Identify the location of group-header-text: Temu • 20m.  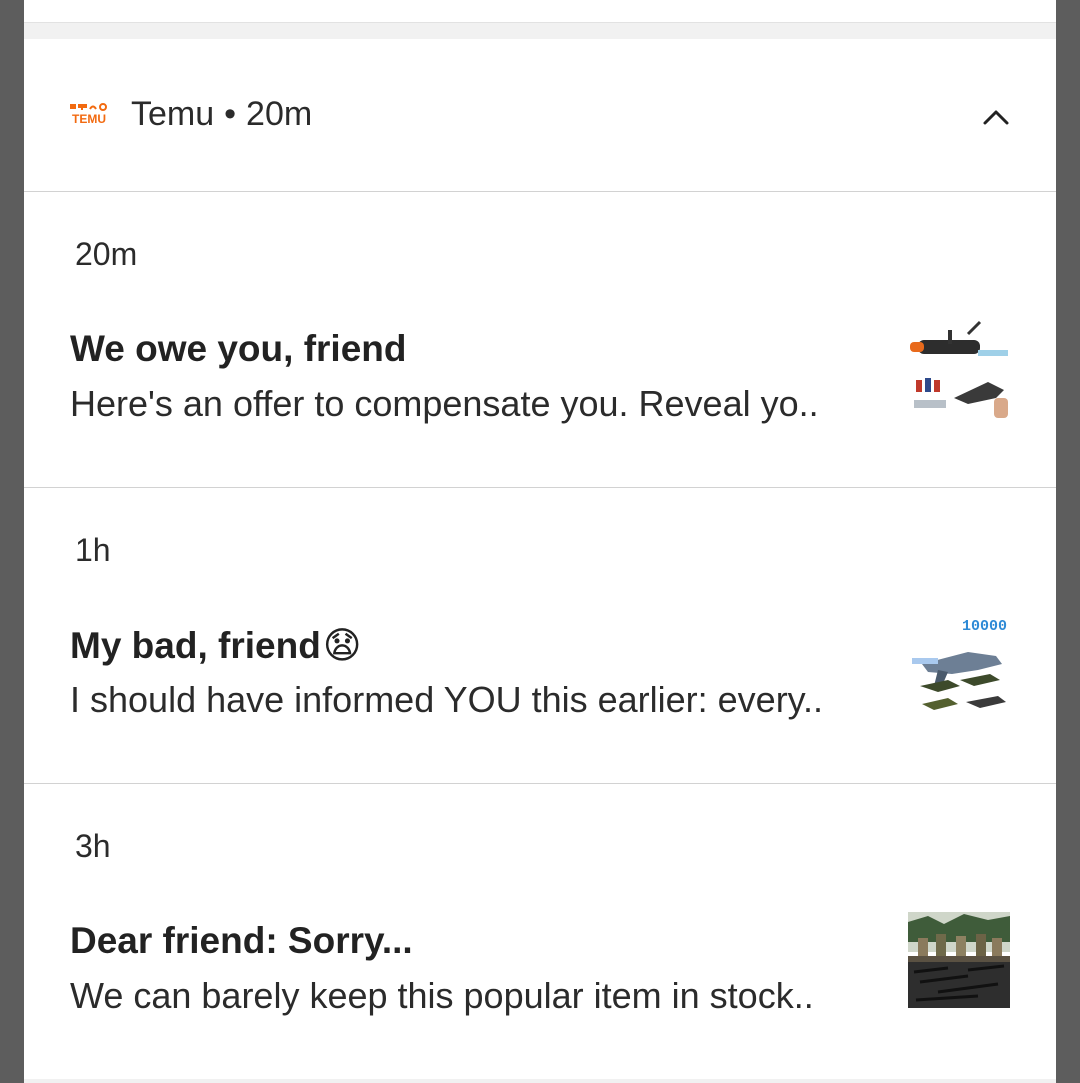
(221, 114).